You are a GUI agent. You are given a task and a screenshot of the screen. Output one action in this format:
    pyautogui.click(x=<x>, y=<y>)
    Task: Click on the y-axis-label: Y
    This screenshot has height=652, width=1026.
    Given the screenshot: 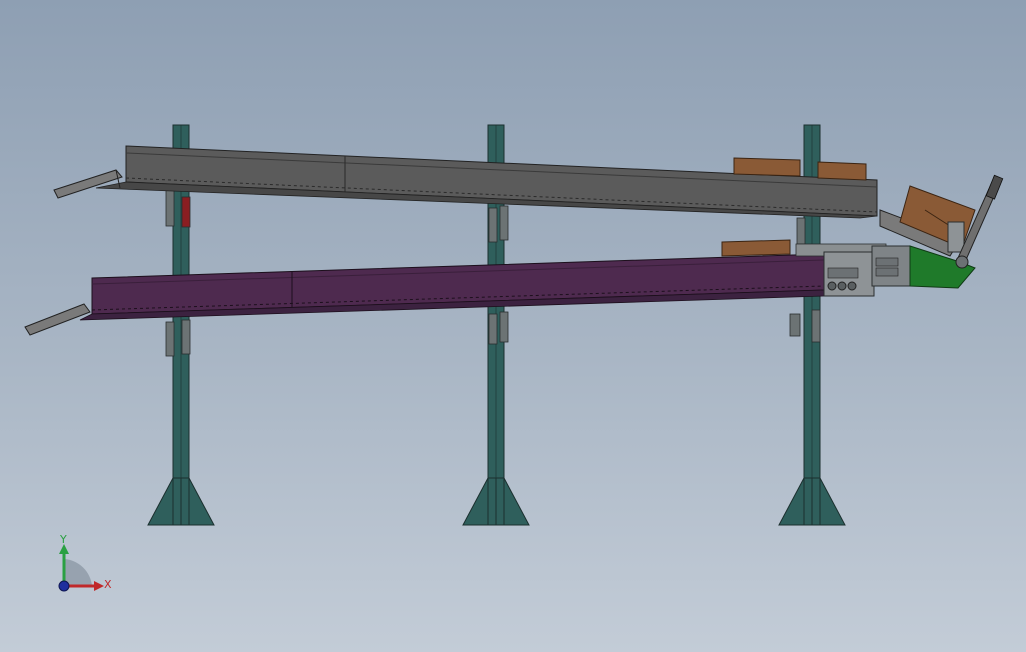 What is the action you would take?
    pyautogui.click(x=63, y=539)
    